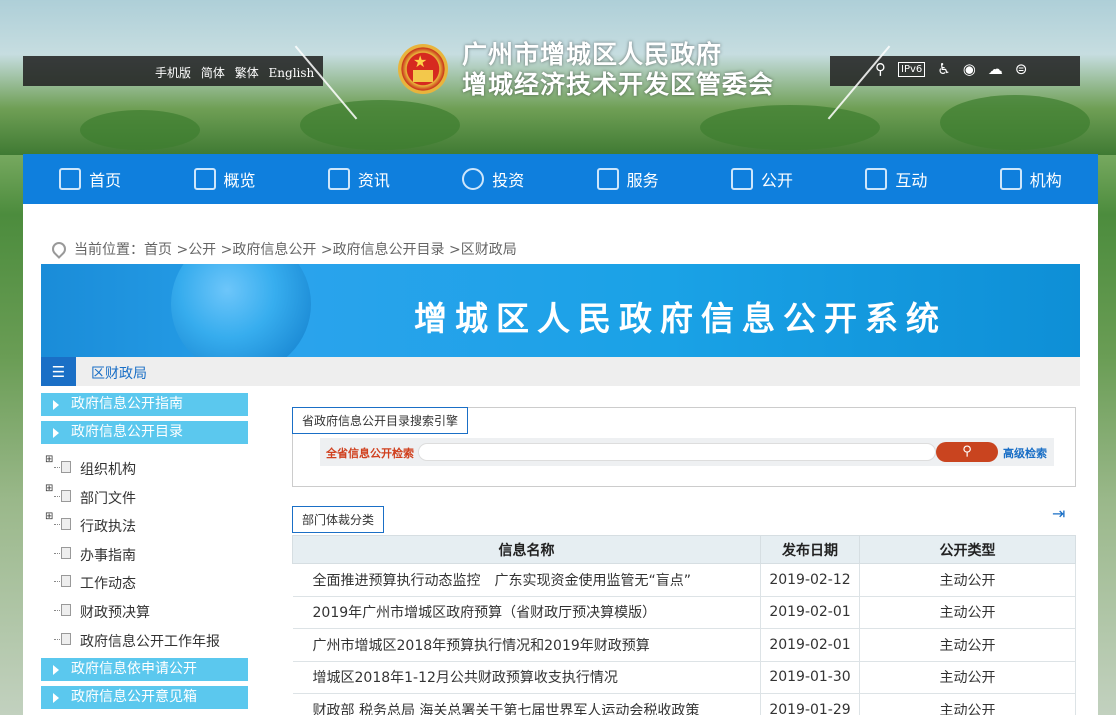 Image resolution: width=1116 pixels, height=715 pixels. Describe the element at coordinates (370, 453) in the screenshot. I see `search-label: 全省信息公开检索` at that location.